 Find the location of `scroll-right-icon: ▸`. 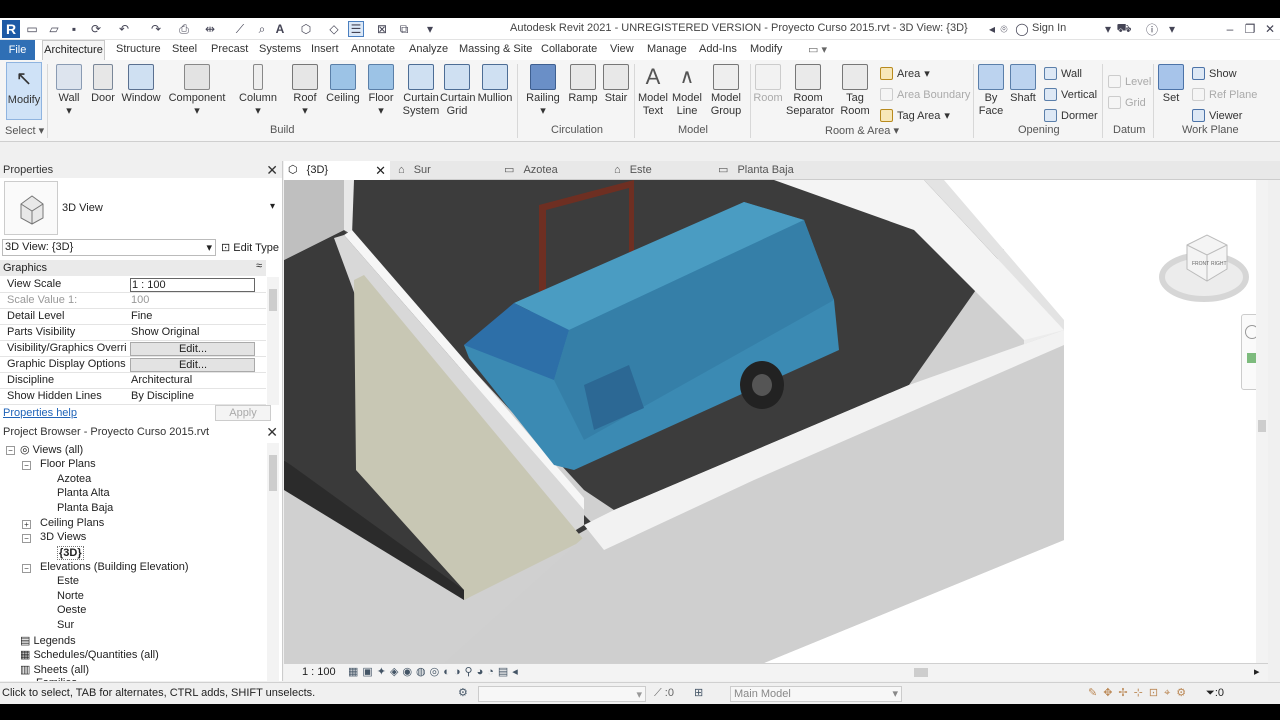

scroll-right-icon: ▸ is located at coordinates (1257, 671).